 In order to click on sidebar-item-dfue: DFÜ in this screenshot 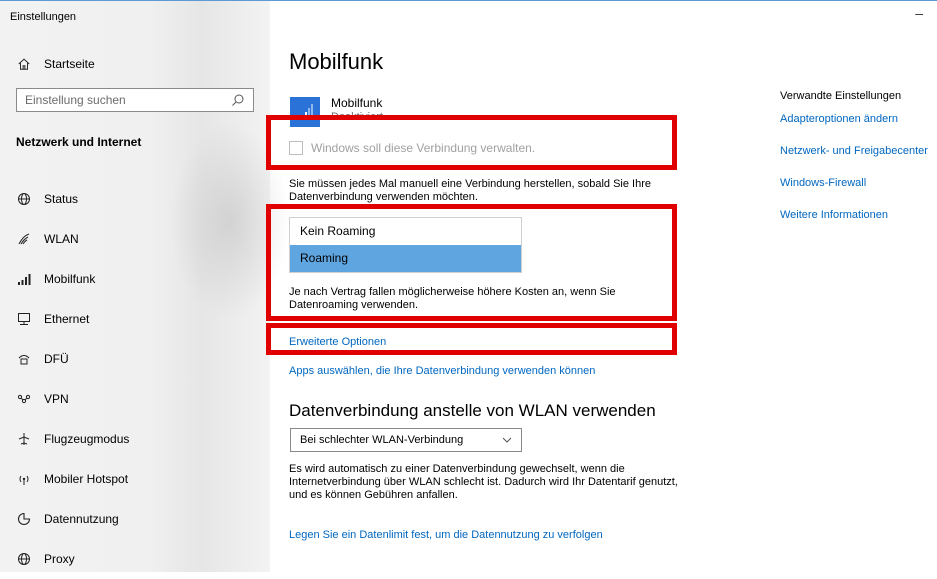, I will do `click(136, 359)`.